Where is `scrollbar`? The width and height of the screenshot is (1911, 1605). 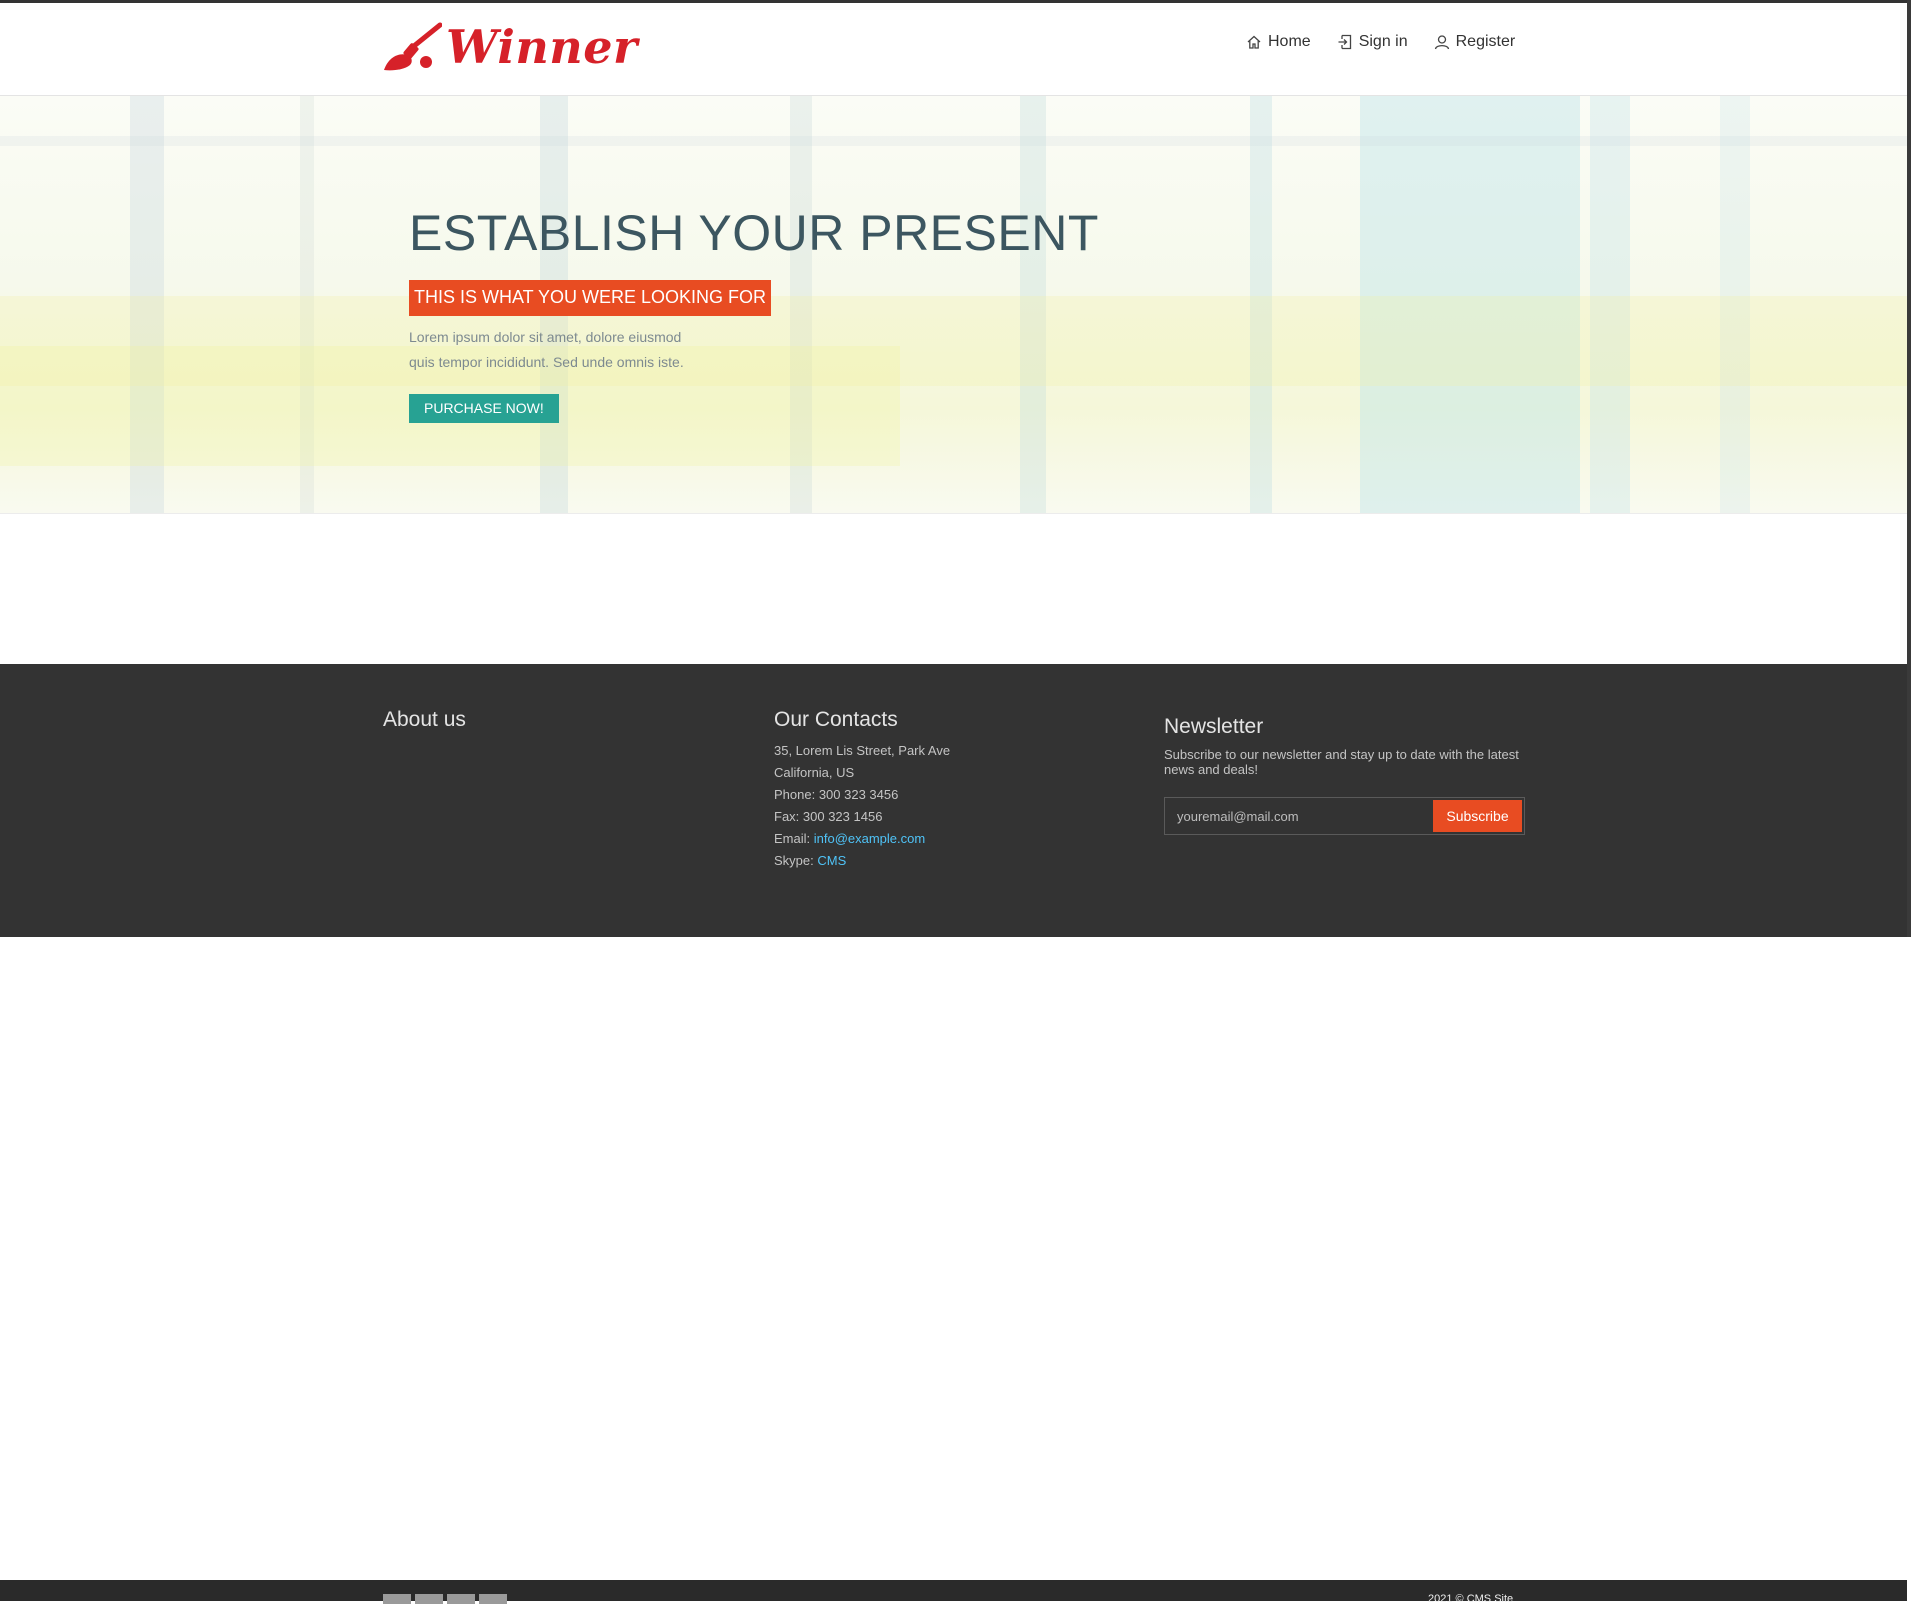 scrollbar is located at coordinates (1909, 468).